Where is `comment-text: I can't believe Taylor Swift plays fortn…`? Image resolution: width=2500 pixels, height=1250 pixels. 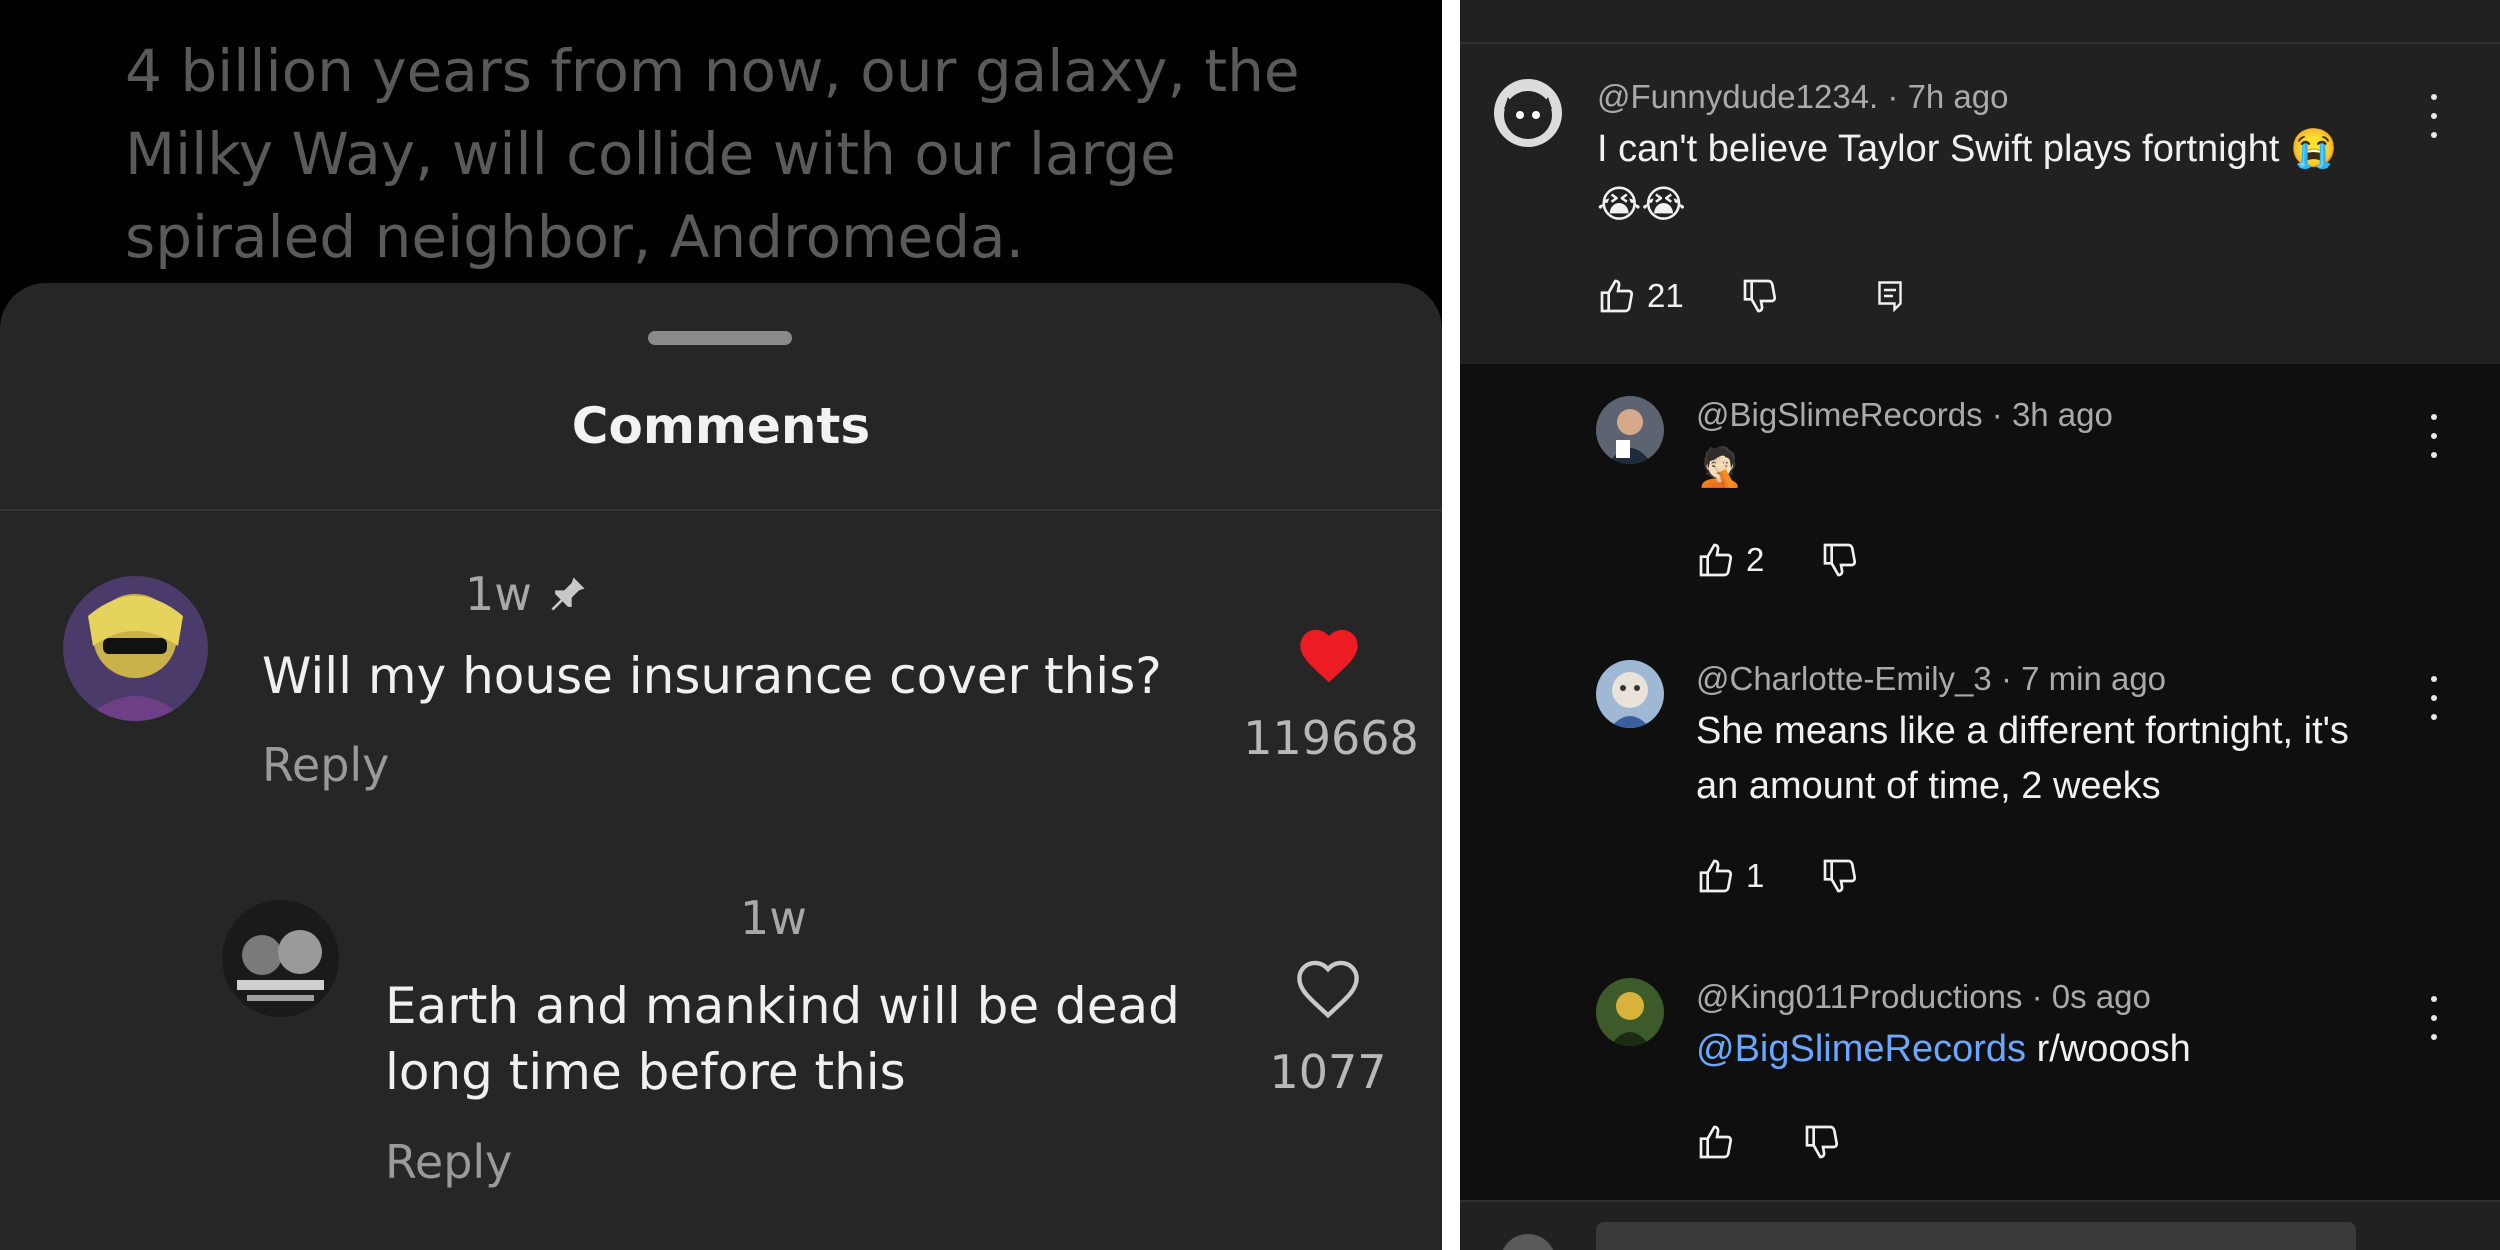
comment-text: I can't believe Taylor Swift plays fortn… is located at coordinates (2017, 177).